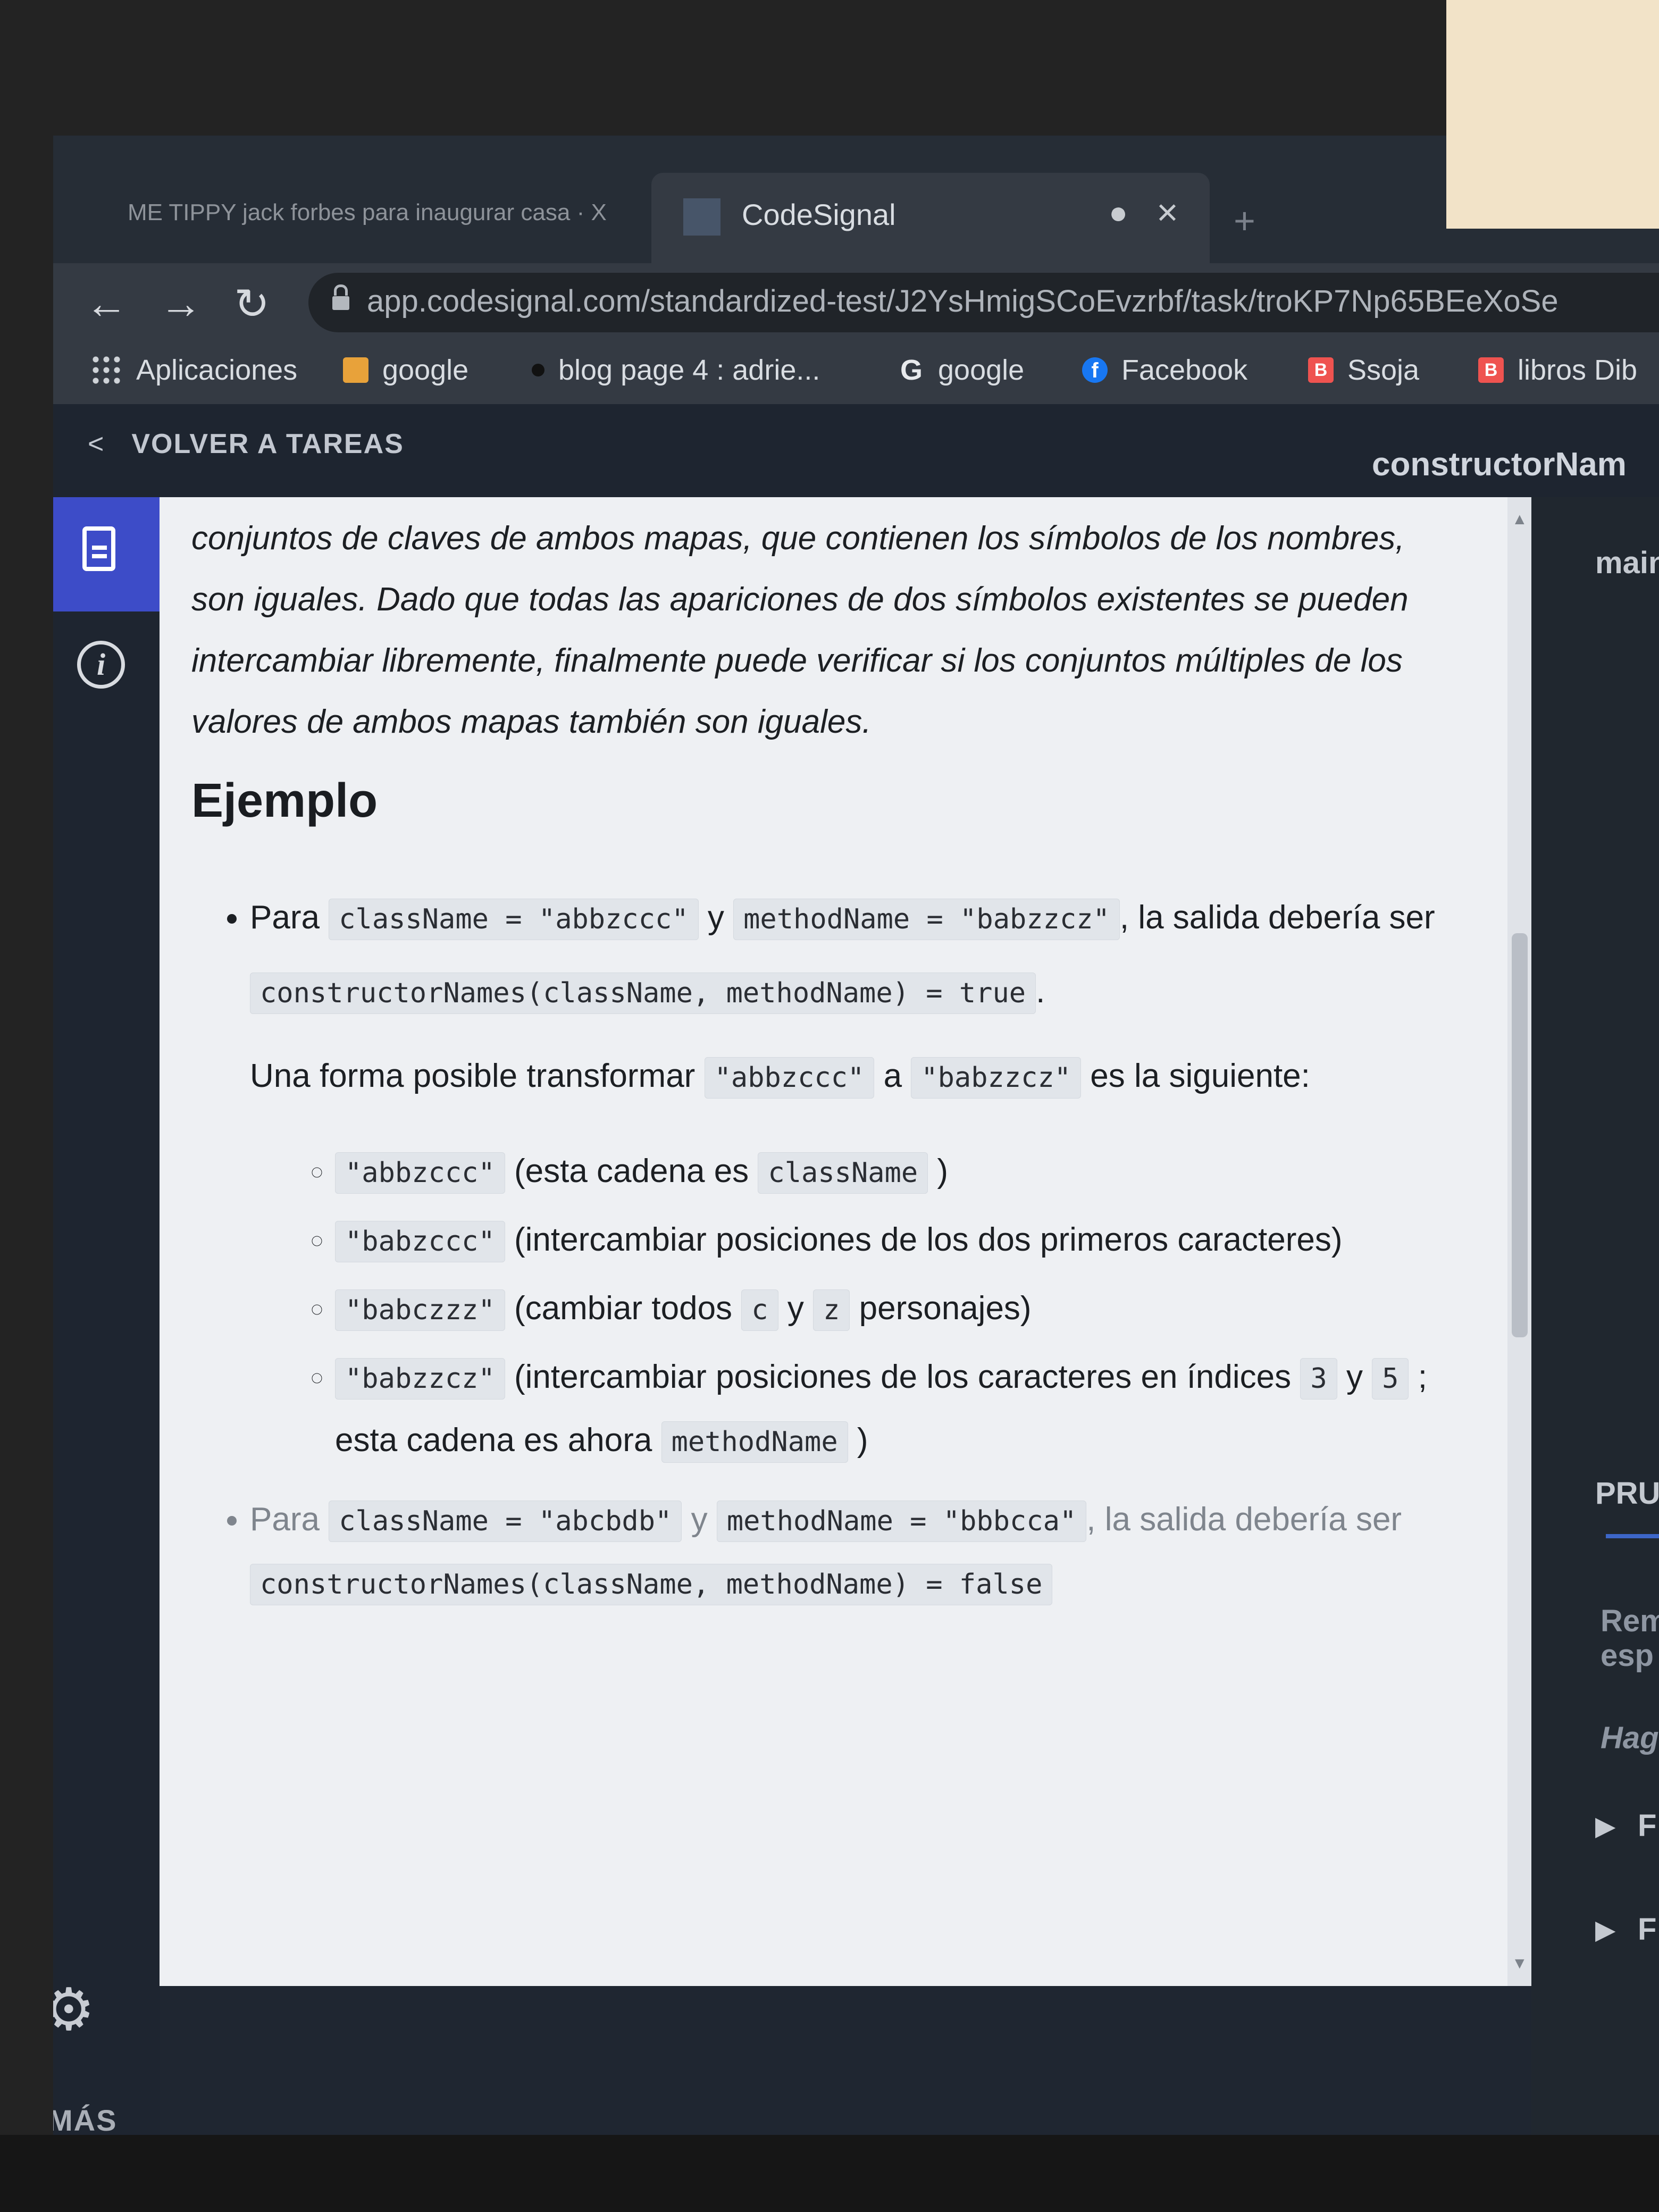  Describe the element at coordinates (106, 370) in the screenshot. I see `apps-grid-icon` at that location.